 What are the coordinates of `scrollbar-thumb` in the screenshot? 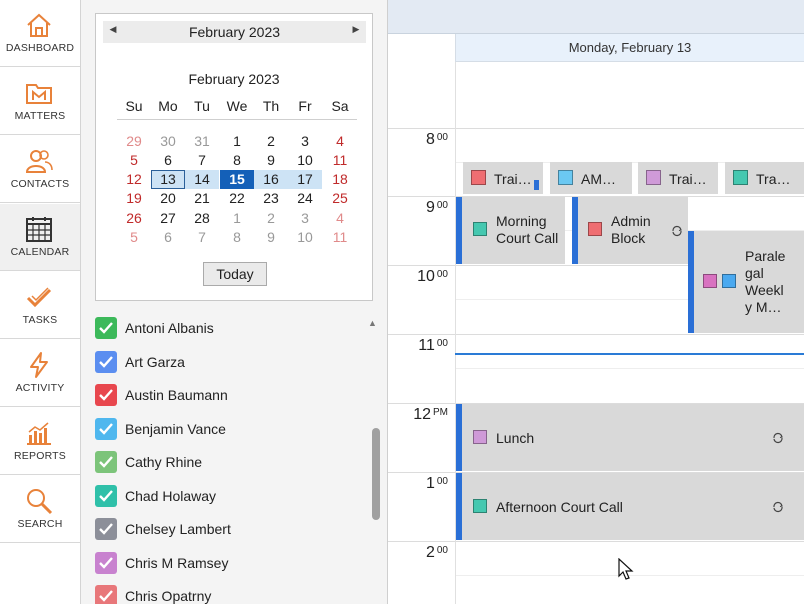 It's located at (376, 474).